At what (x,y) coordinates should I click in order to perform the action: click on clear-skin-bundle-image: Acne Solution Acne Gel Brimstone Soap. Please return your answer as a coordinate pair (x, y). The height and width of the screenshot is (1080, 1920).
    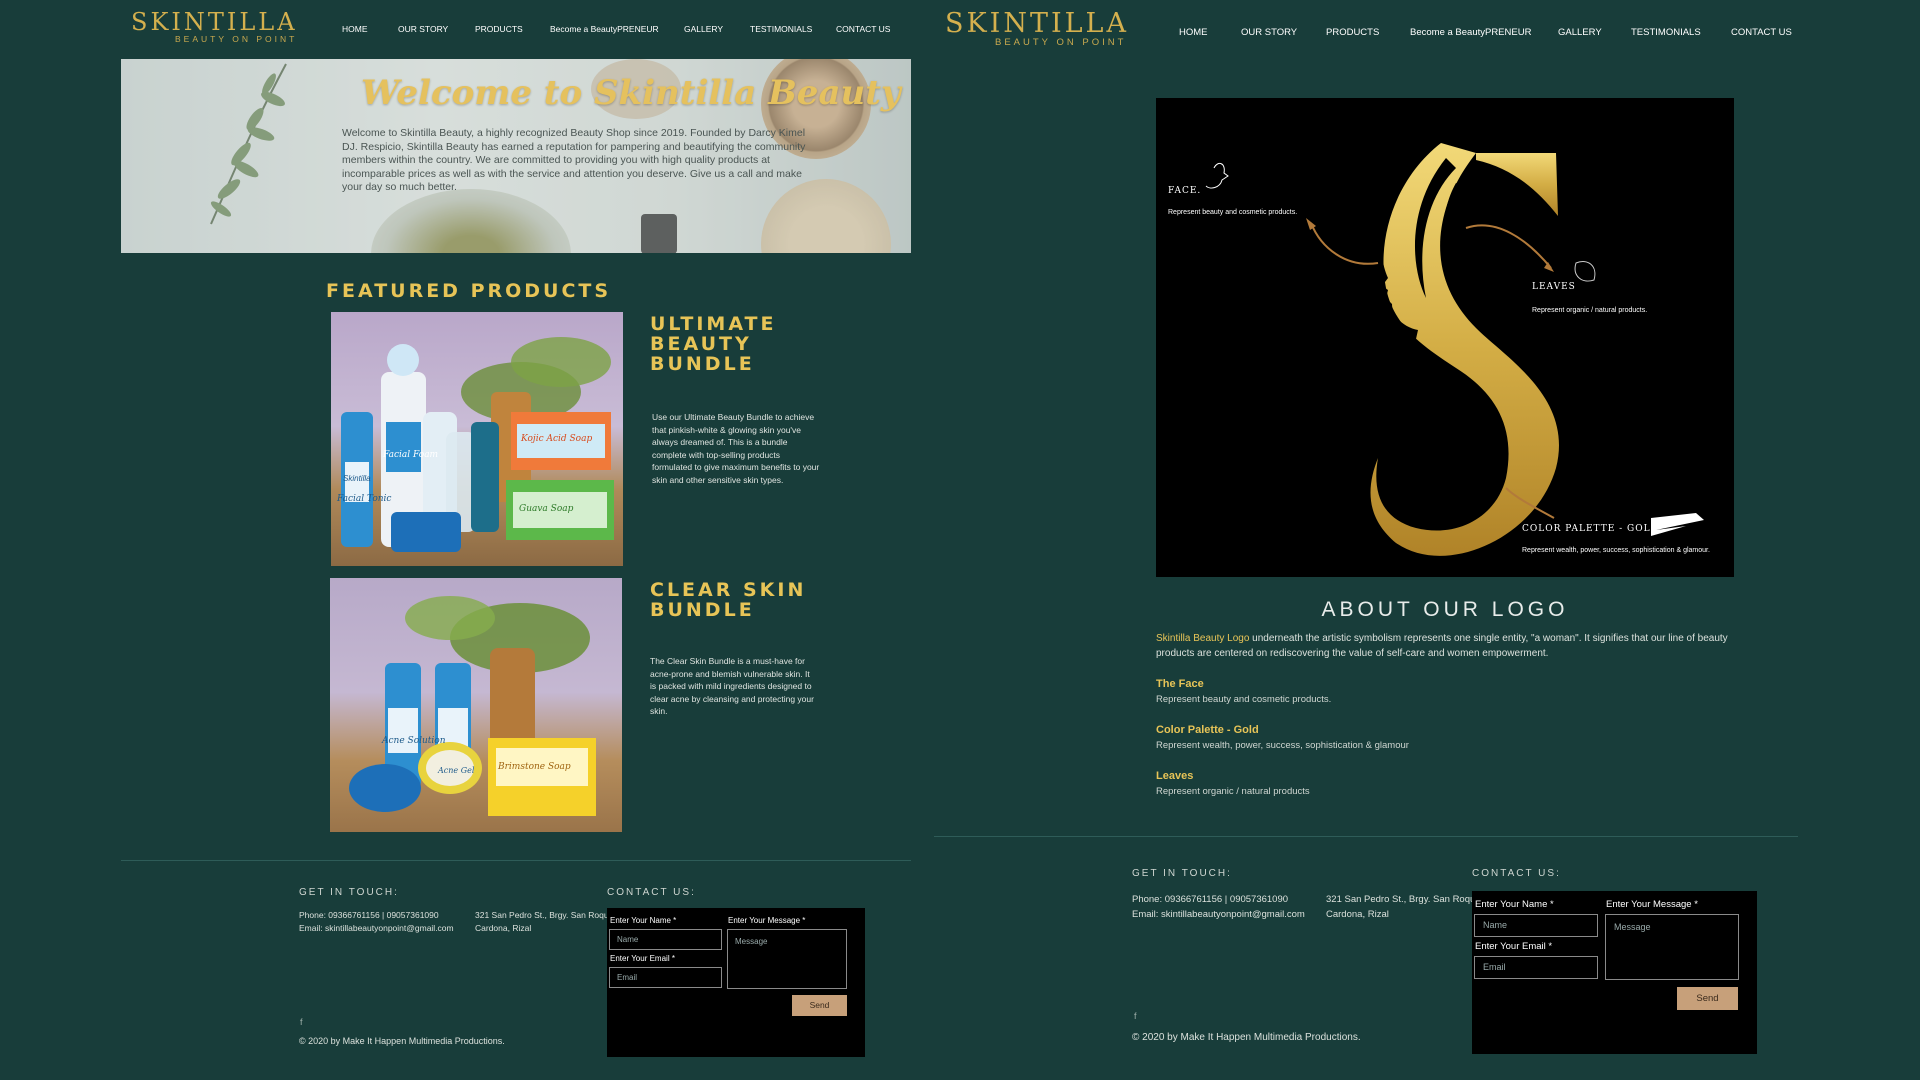
    Looking at the image, I should click on (476, 705).